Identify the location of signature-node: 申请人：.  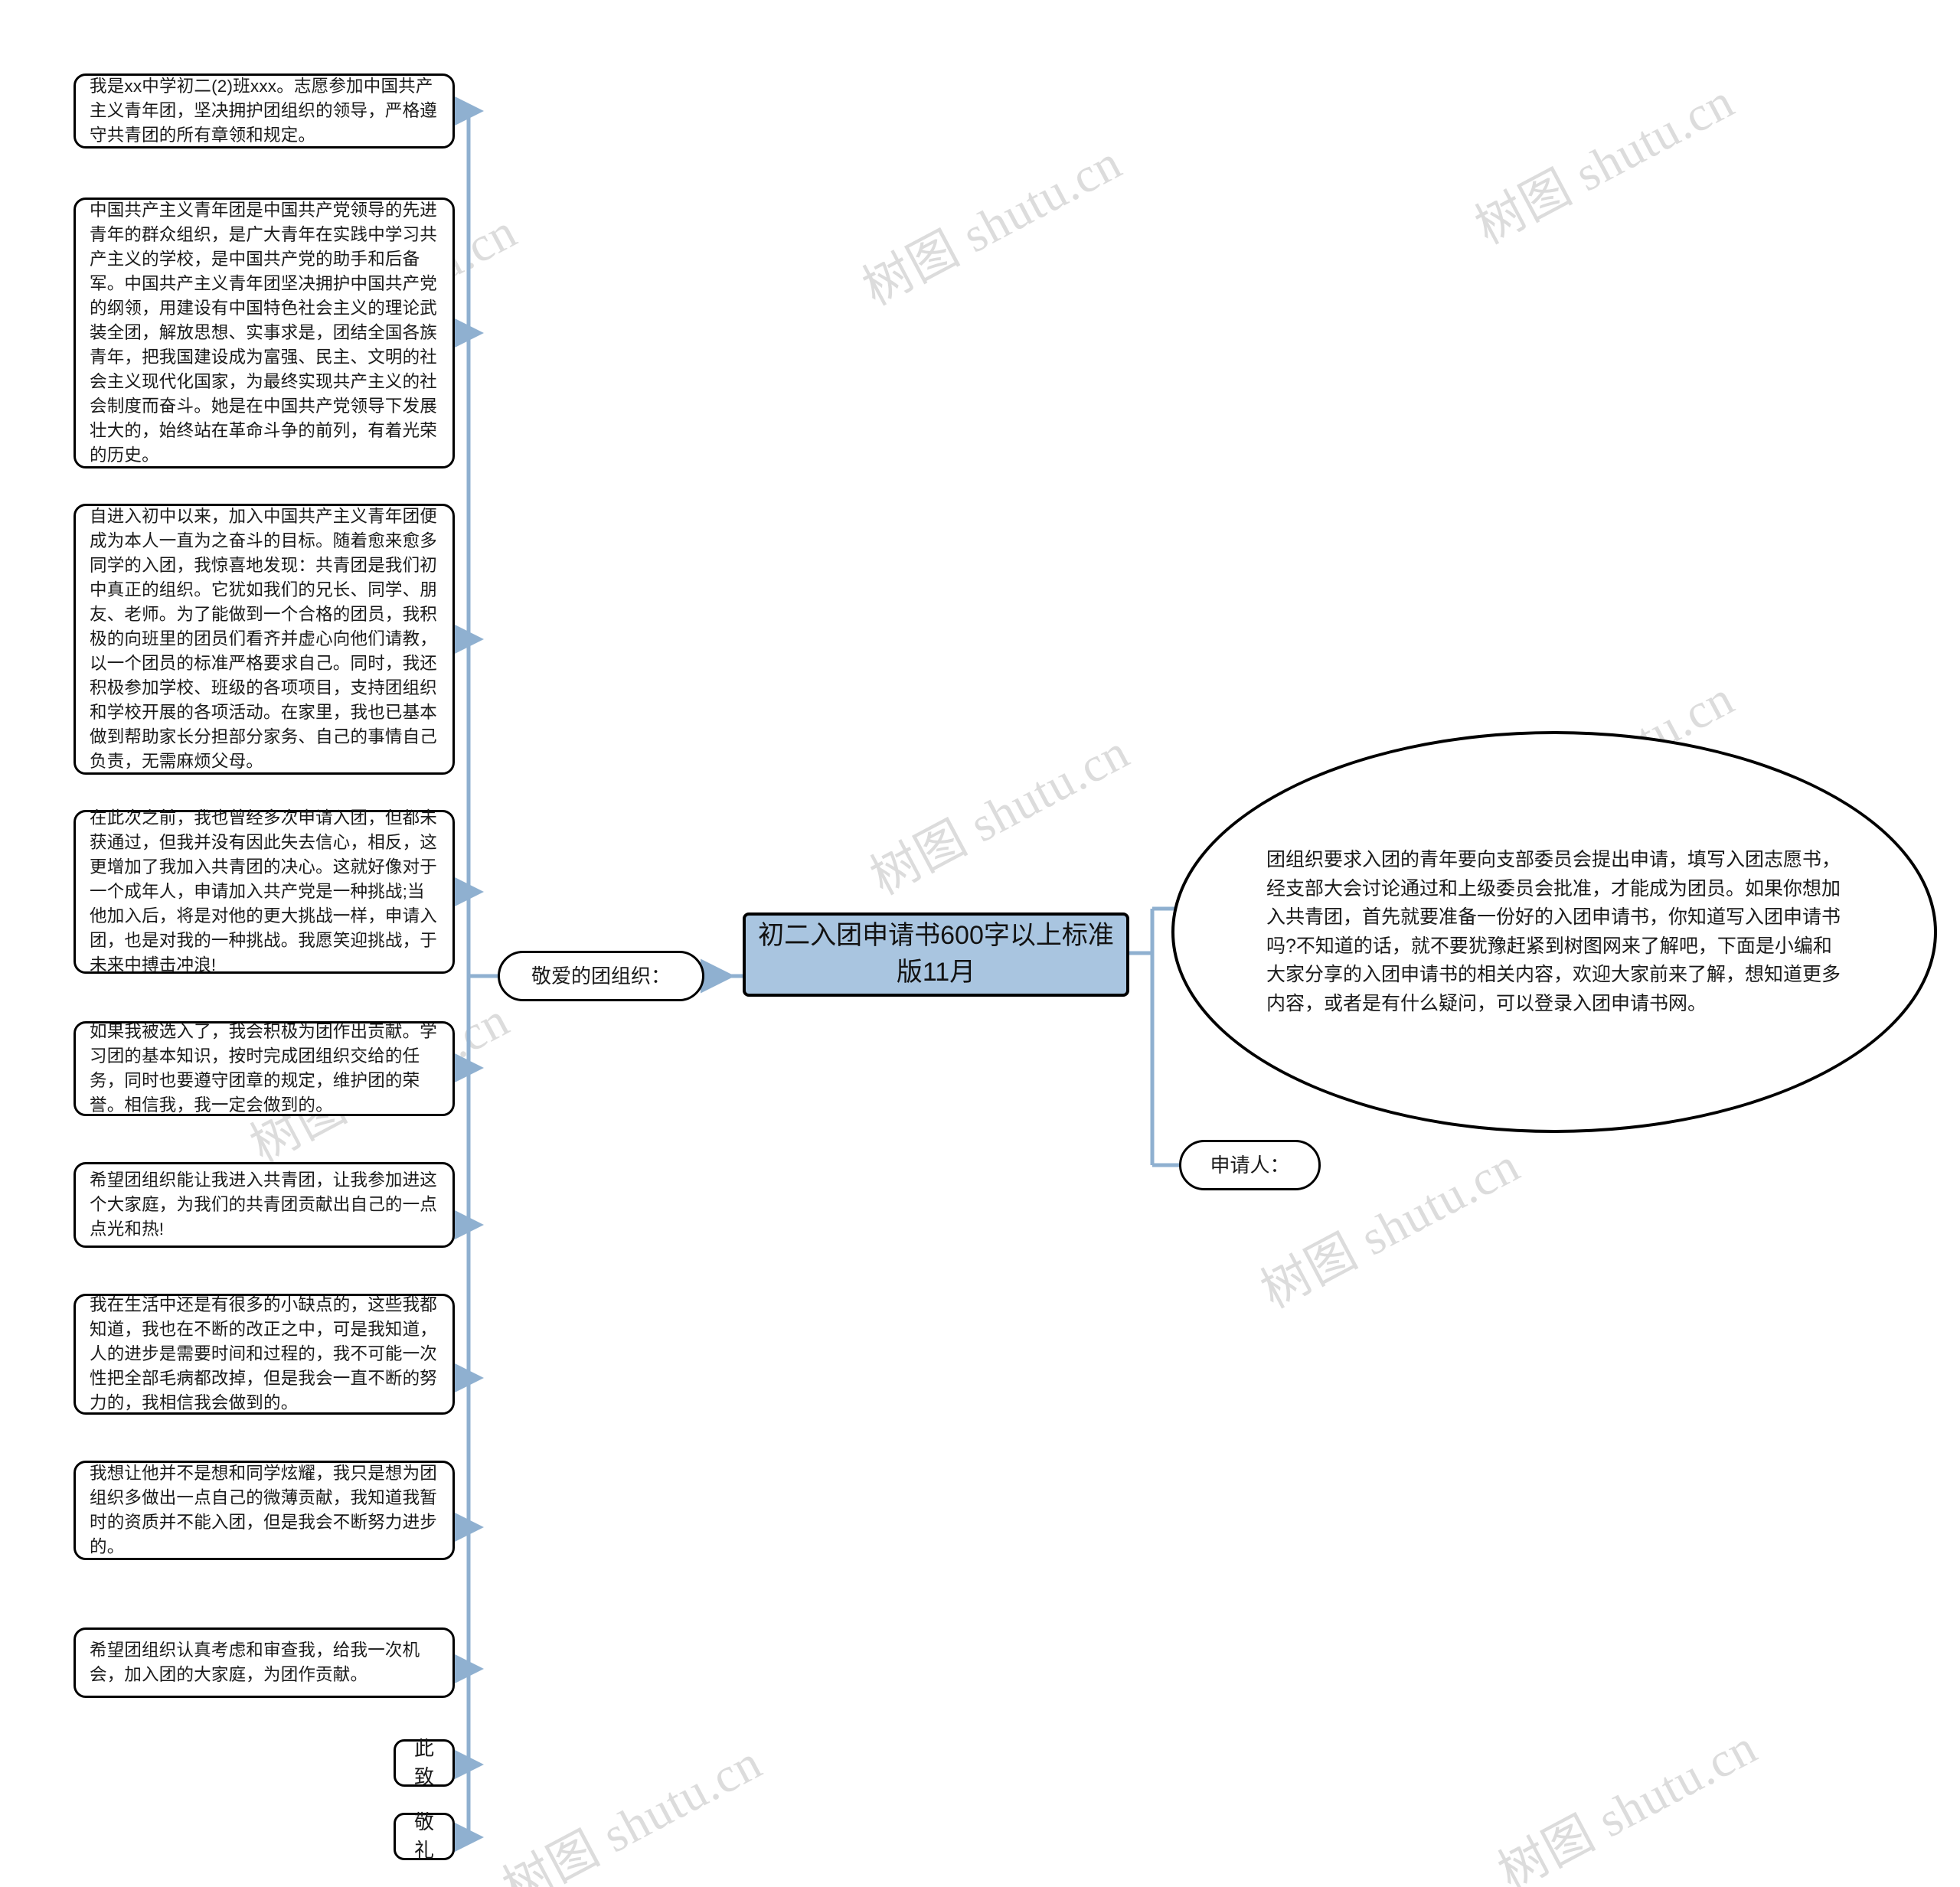
(1250, 1165).